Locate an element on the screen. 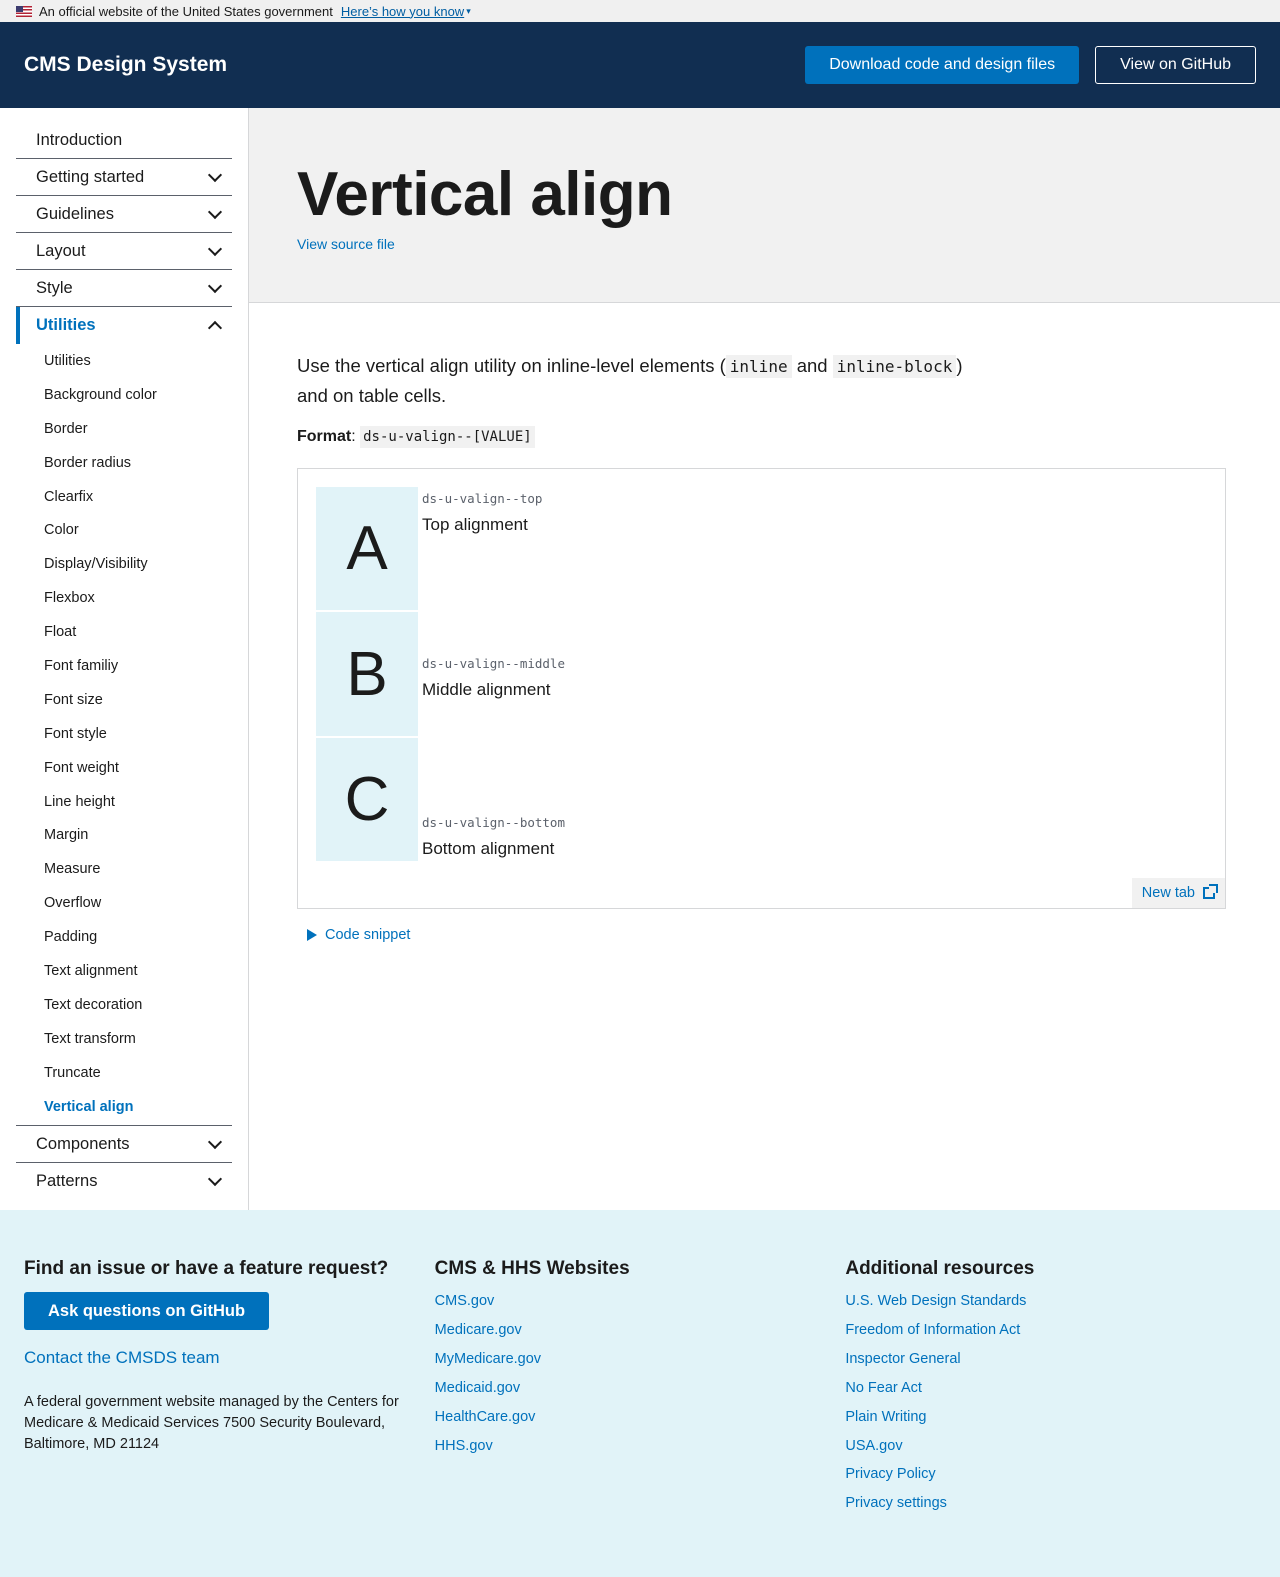 This screenshot has width=1280, height=1577. example-letter: C is located at coordinates (367, 799).